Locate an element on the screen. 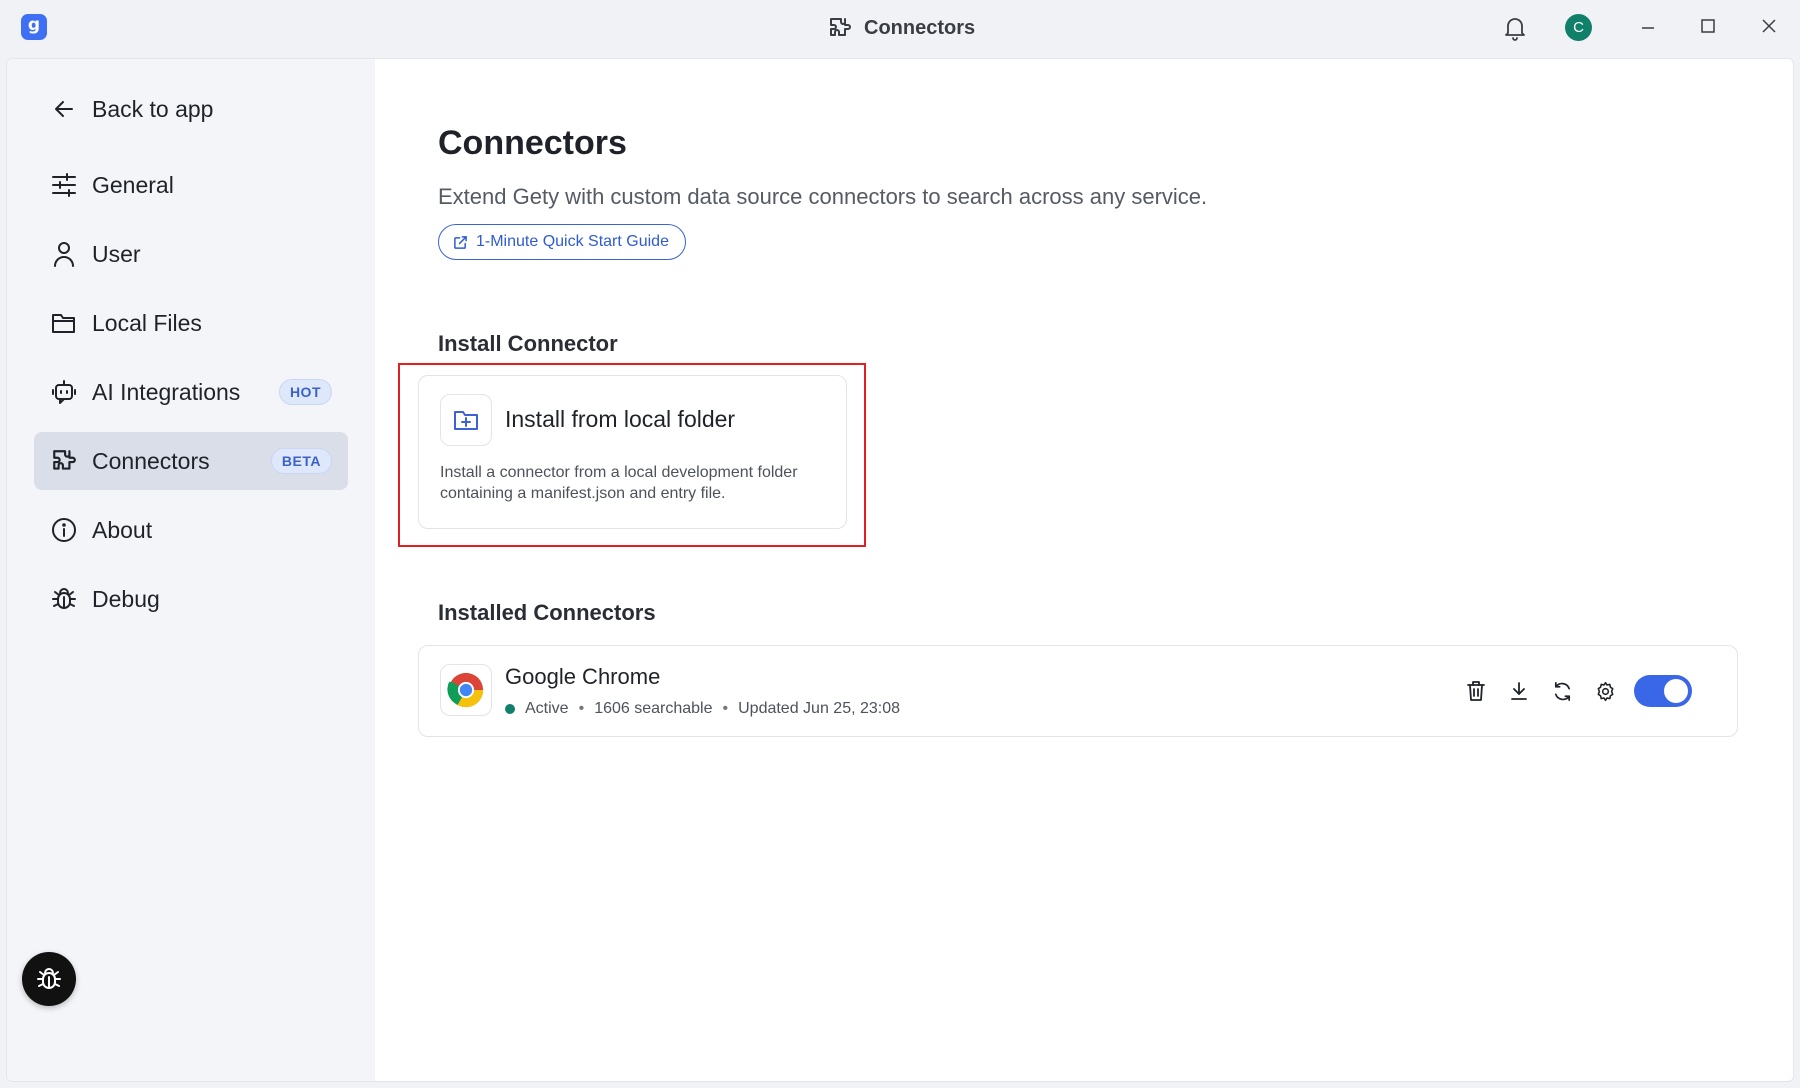  sidebar-item-local-files: Local Files is located at coordinates (191, 323).